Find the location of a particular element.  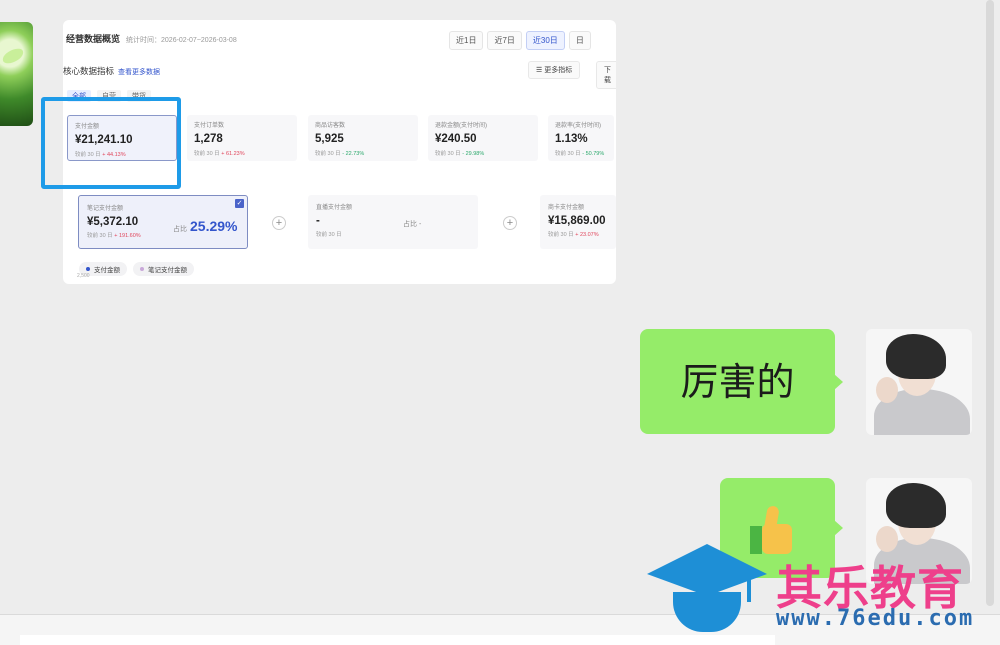

download-button: 下载 is located at coordinates (606, 75).